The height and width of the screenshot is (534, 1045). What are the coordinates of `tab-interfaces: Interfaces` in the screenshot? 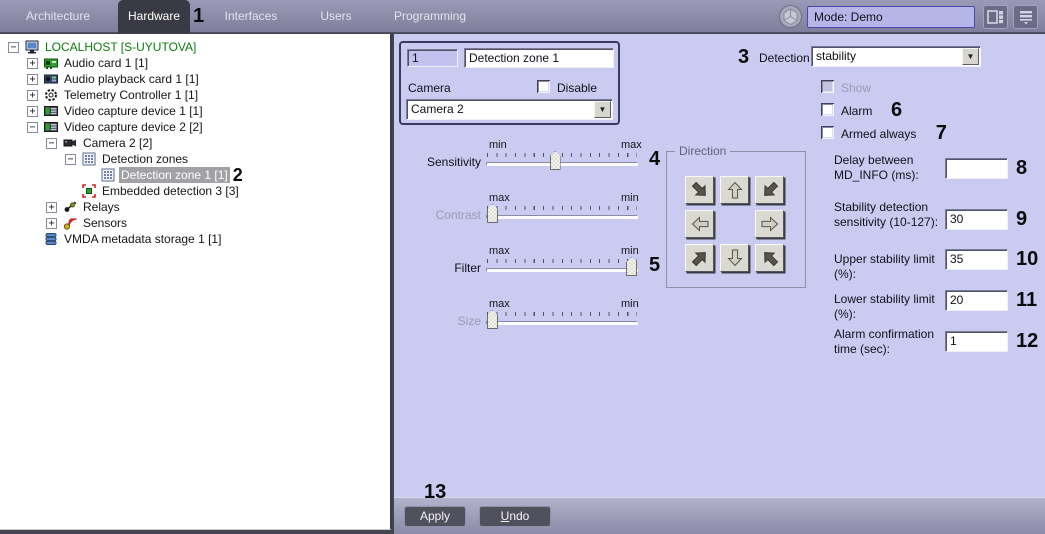 It's located at (251, 16).